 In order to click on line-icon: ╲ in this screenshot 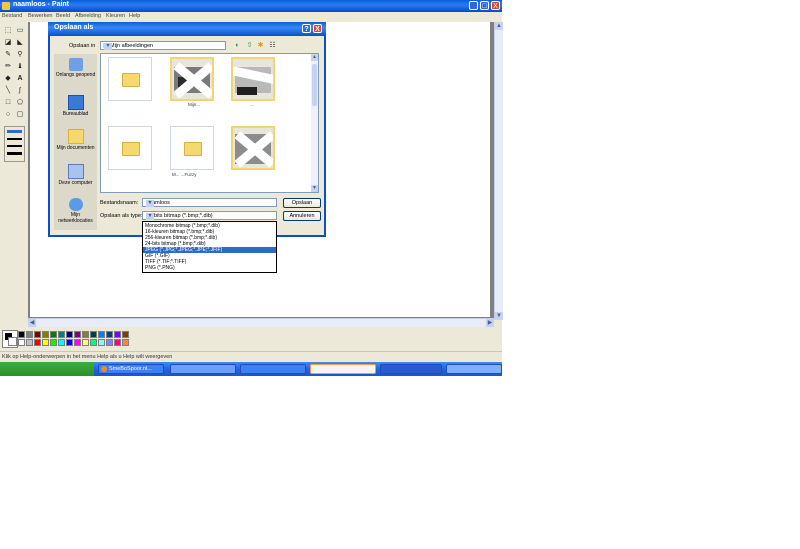, I will do `click(8, 91)`.